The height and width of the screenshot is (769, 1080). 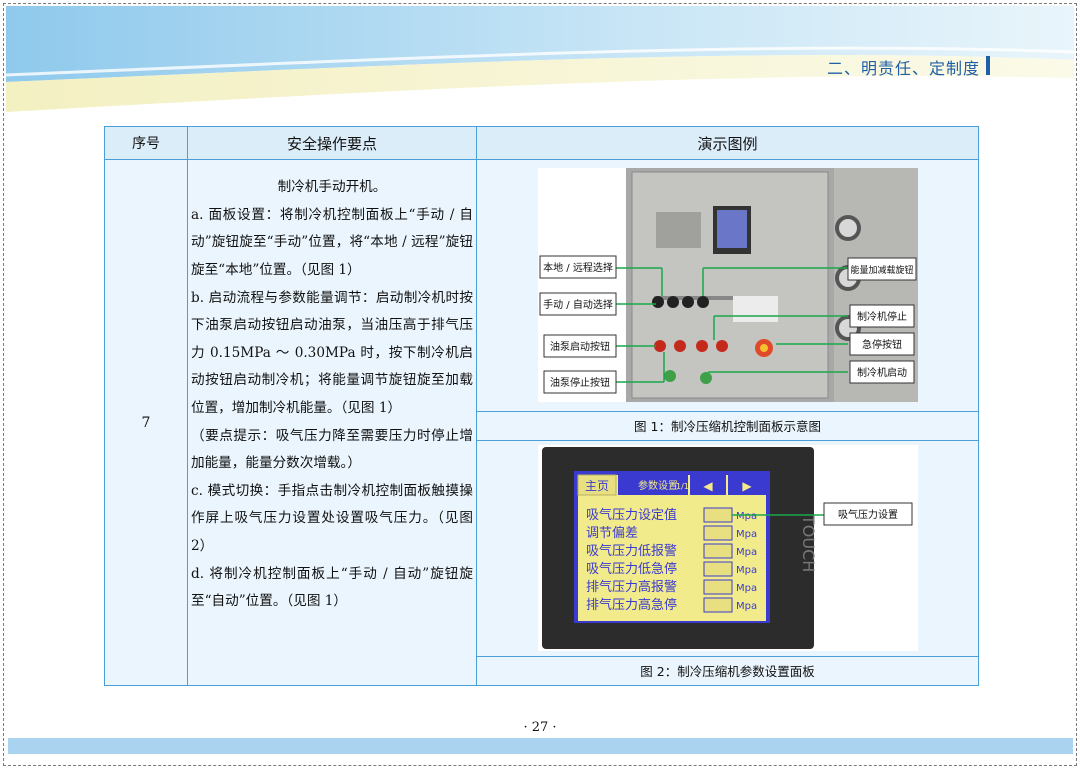 What do you see at coordinates (540, 746) in the screenshot?
I see `footer-band` at bounding box center [540, 746].